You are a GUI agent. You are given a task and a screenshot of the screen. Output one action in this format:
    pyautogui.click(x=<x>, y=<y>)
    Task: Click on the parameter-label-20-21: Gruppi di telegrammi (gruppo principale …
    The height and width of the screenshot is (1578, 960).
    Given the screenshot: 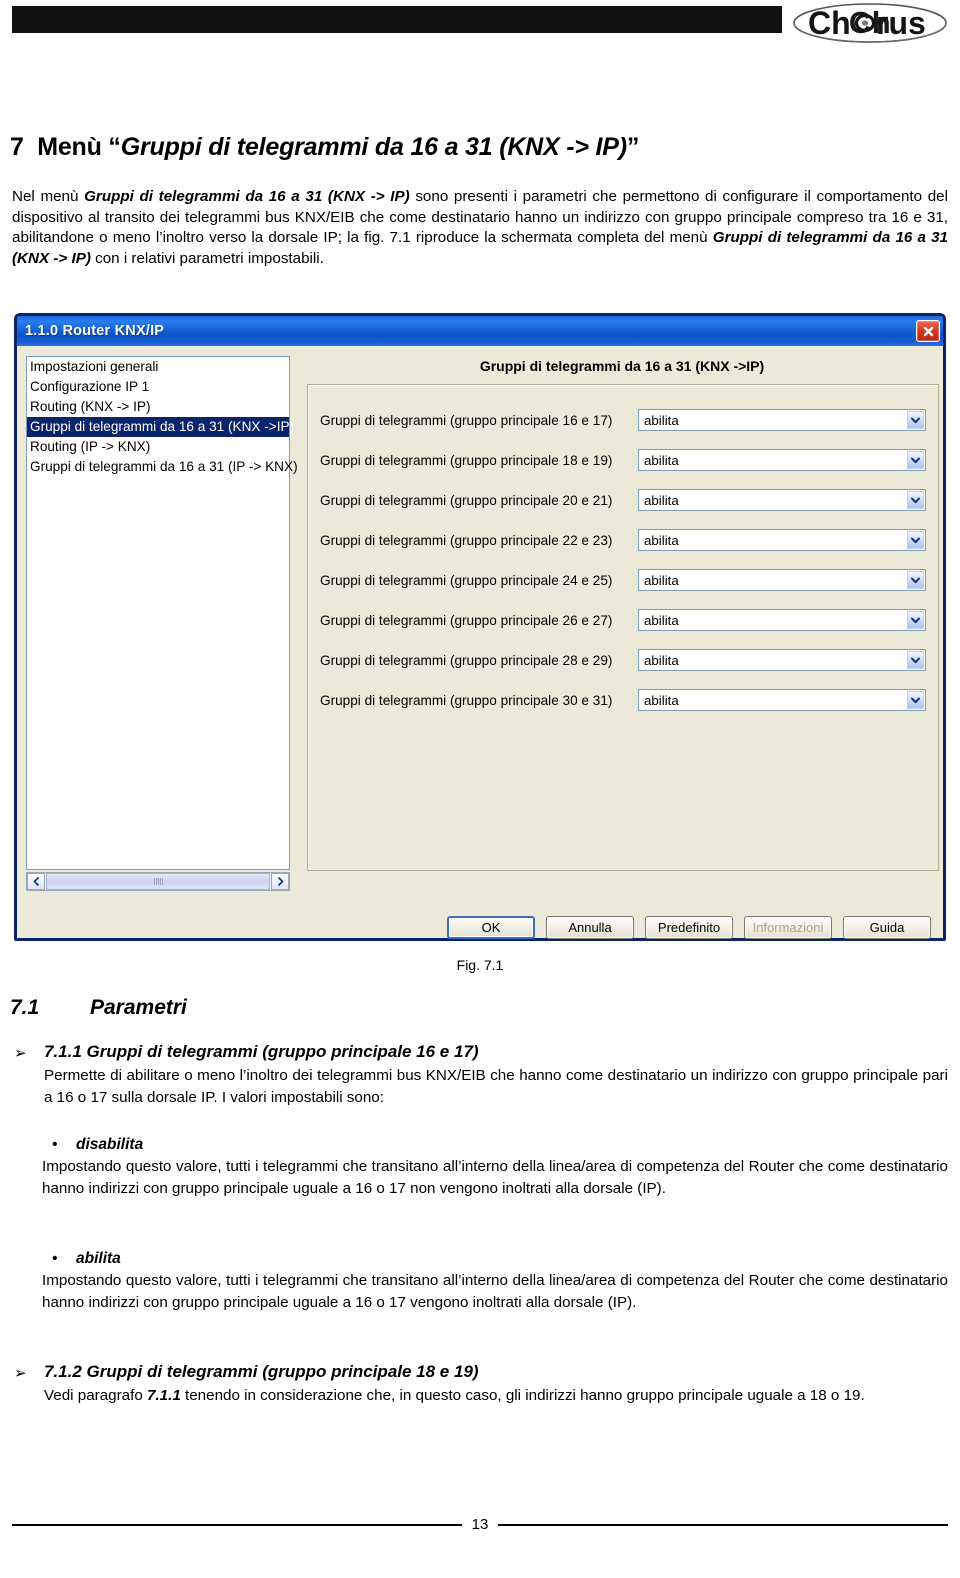 What is the action you would take?
    pyautogui.click(x=466, y=500)
    